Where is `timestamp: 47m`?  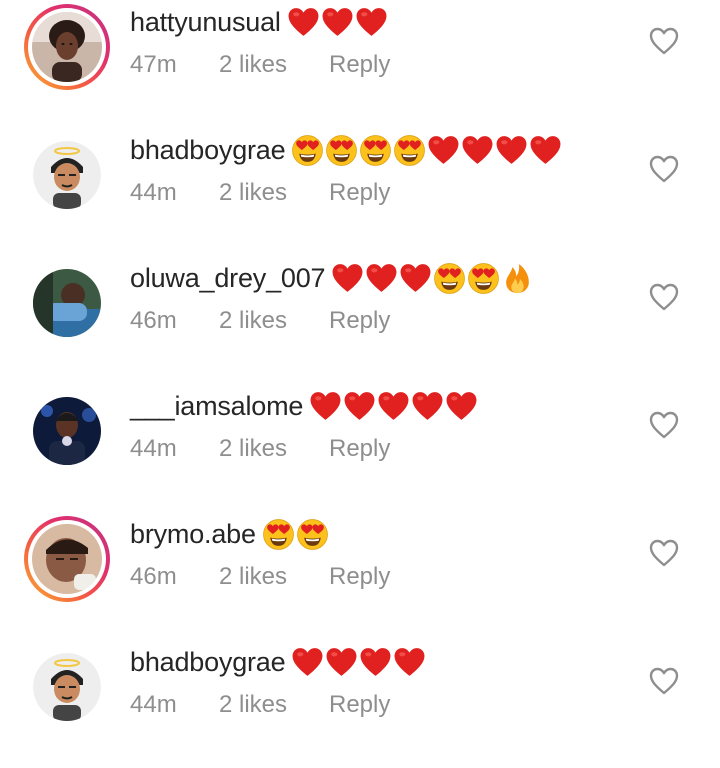
timestamp: 47m is located at coordinates (153, 64).